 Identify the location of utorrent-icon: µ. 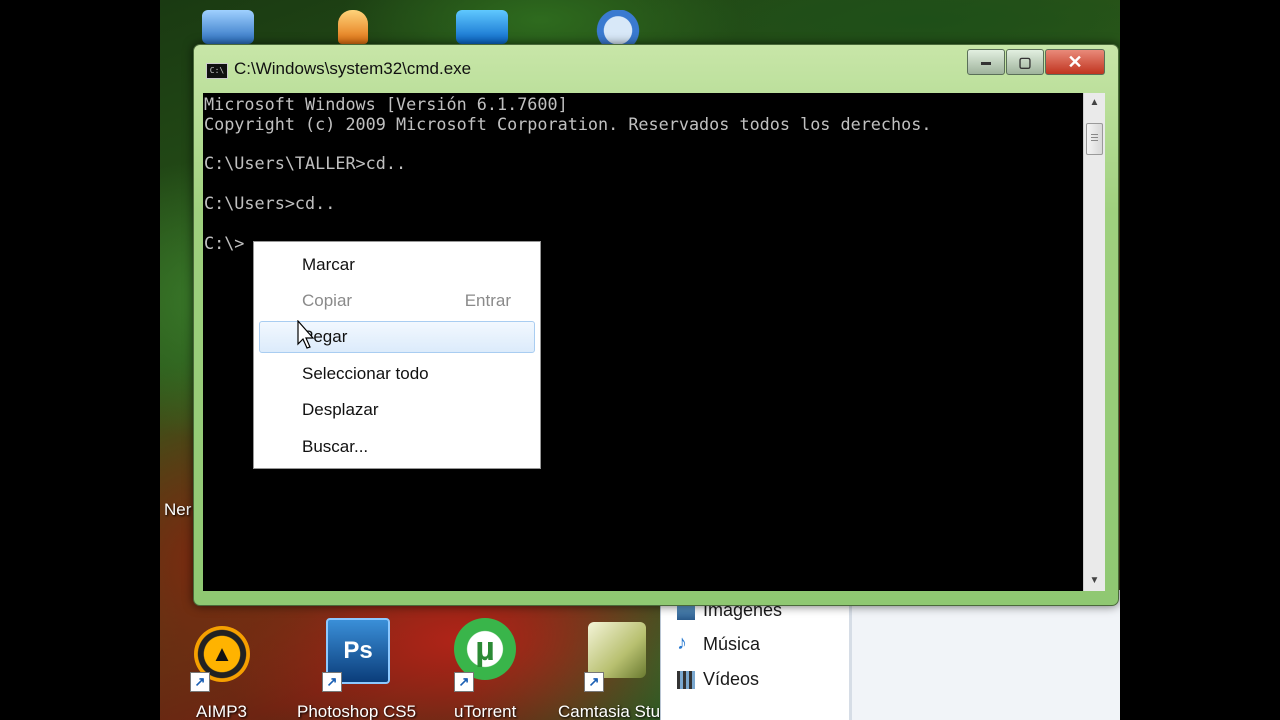
(485, 649).